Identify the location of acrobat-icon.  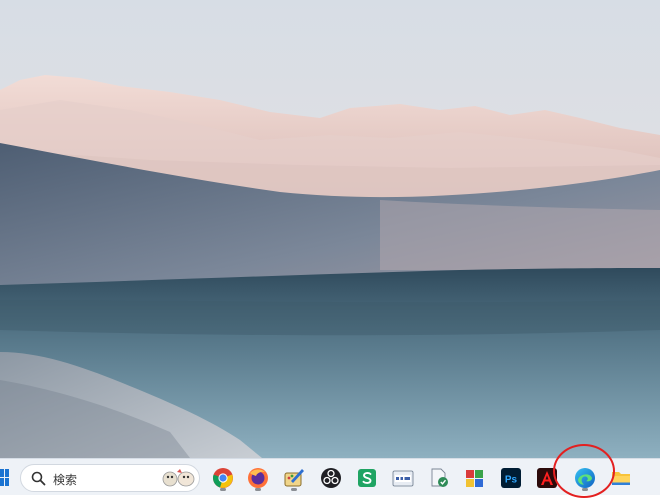
(547, 478).